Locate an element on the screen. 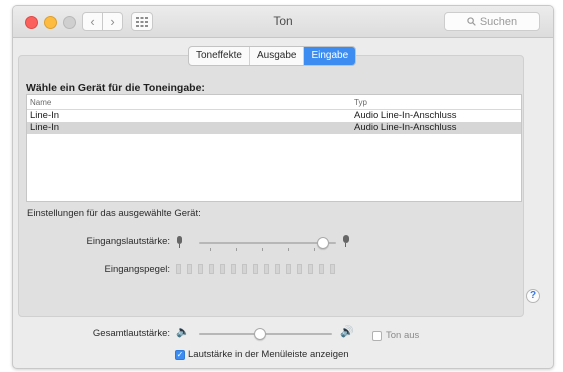  device-section-title: Wähle ein Gerät für die Toneingabe: is located at coordinates (115, 88).